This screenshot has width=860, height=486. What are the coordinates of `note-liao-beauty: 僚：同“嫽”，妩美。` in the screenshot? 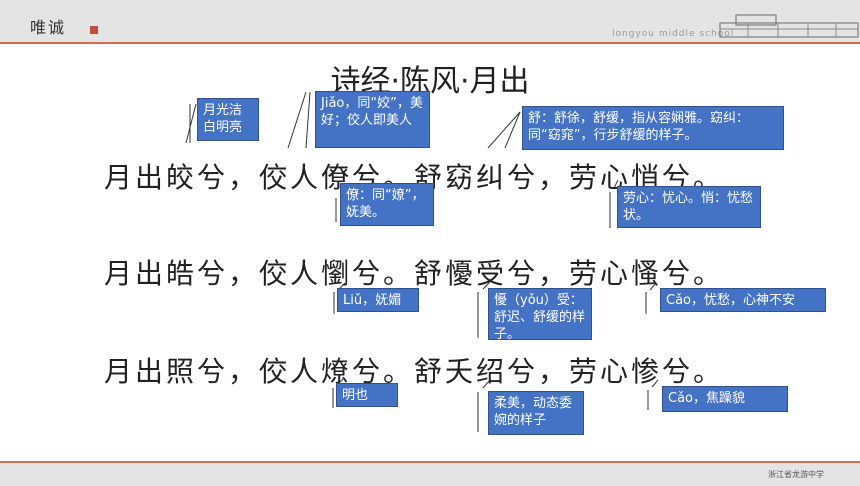 It's located at (387, 204).